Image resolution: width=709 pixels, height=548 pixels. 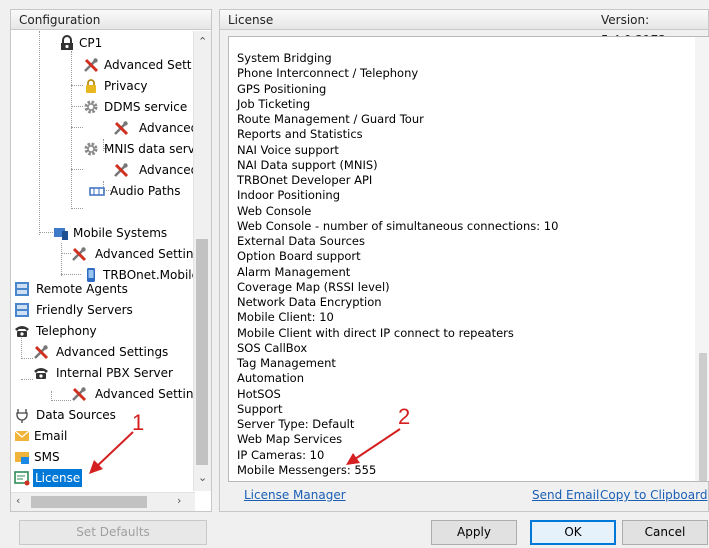 What do you see at coordinates (51, 436) in the screenshot?
I see `tree-item-label: Email` at bounding box center [51, 436].